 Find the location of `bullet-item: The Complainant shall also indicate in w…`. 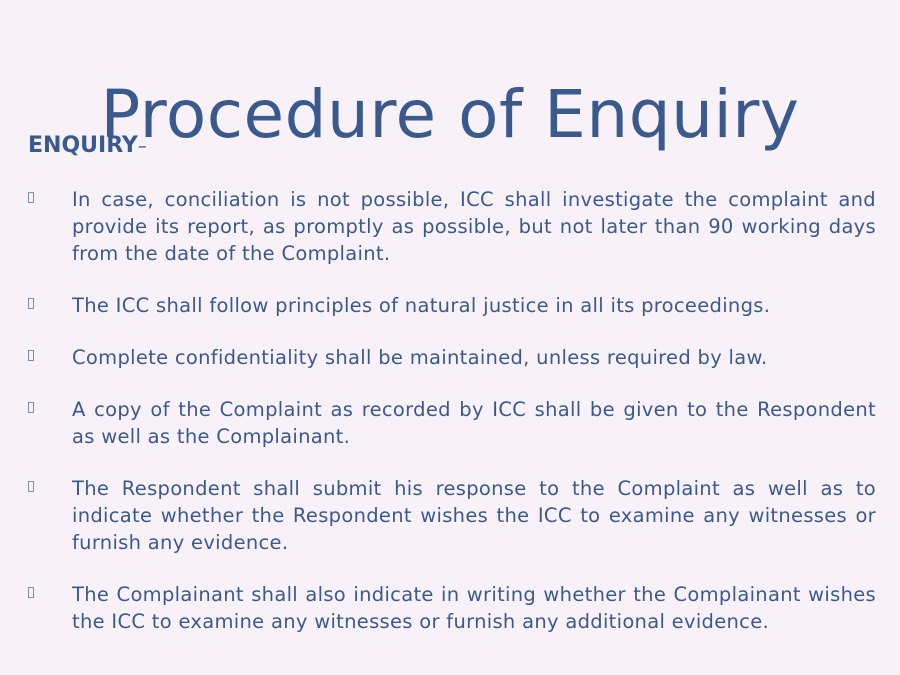

bullet-item: The Complainant shall also indicate in w… is located at coordinates (452, 608).